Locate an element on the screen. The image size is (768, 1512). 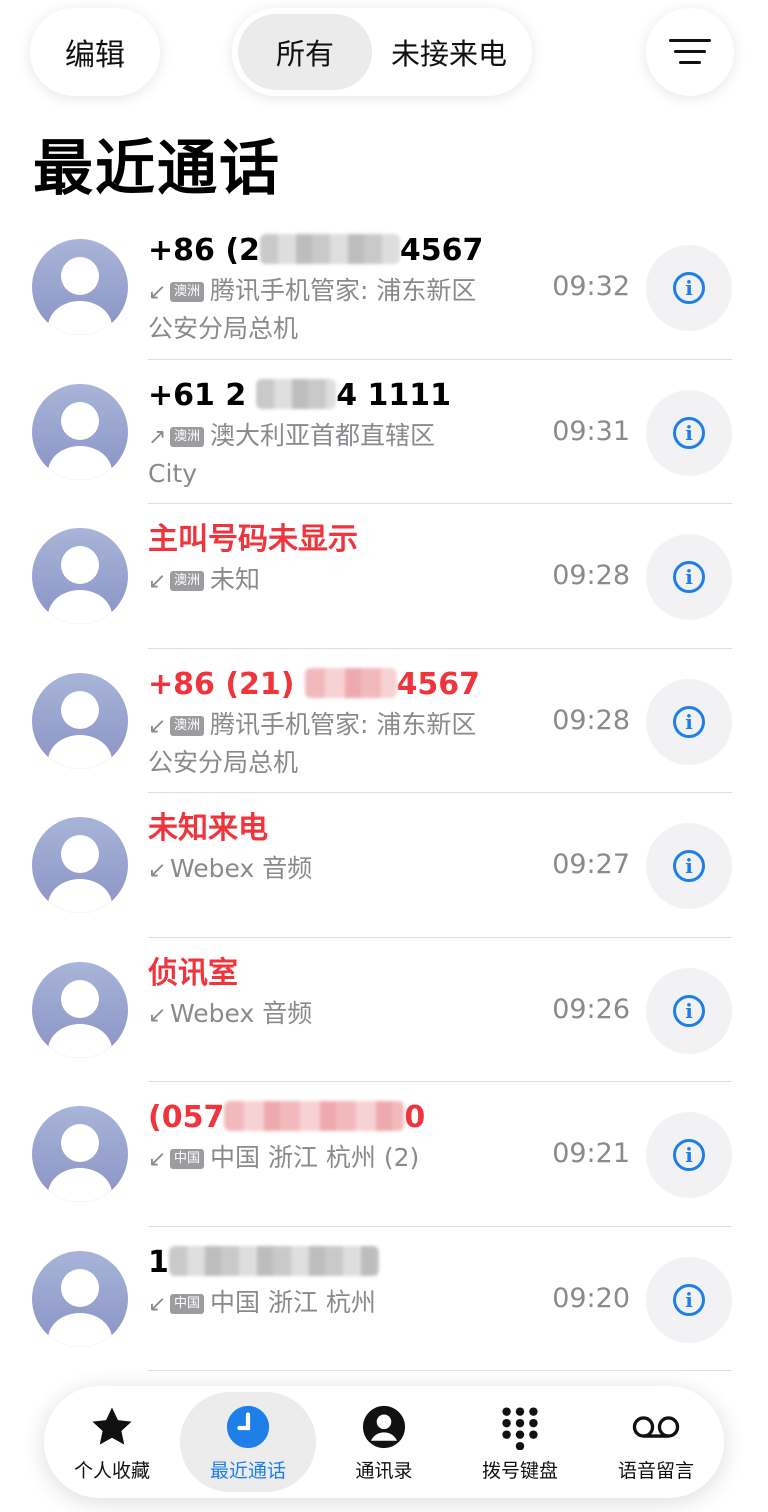
filter-lines-icon is located at coordinates (690, 52).